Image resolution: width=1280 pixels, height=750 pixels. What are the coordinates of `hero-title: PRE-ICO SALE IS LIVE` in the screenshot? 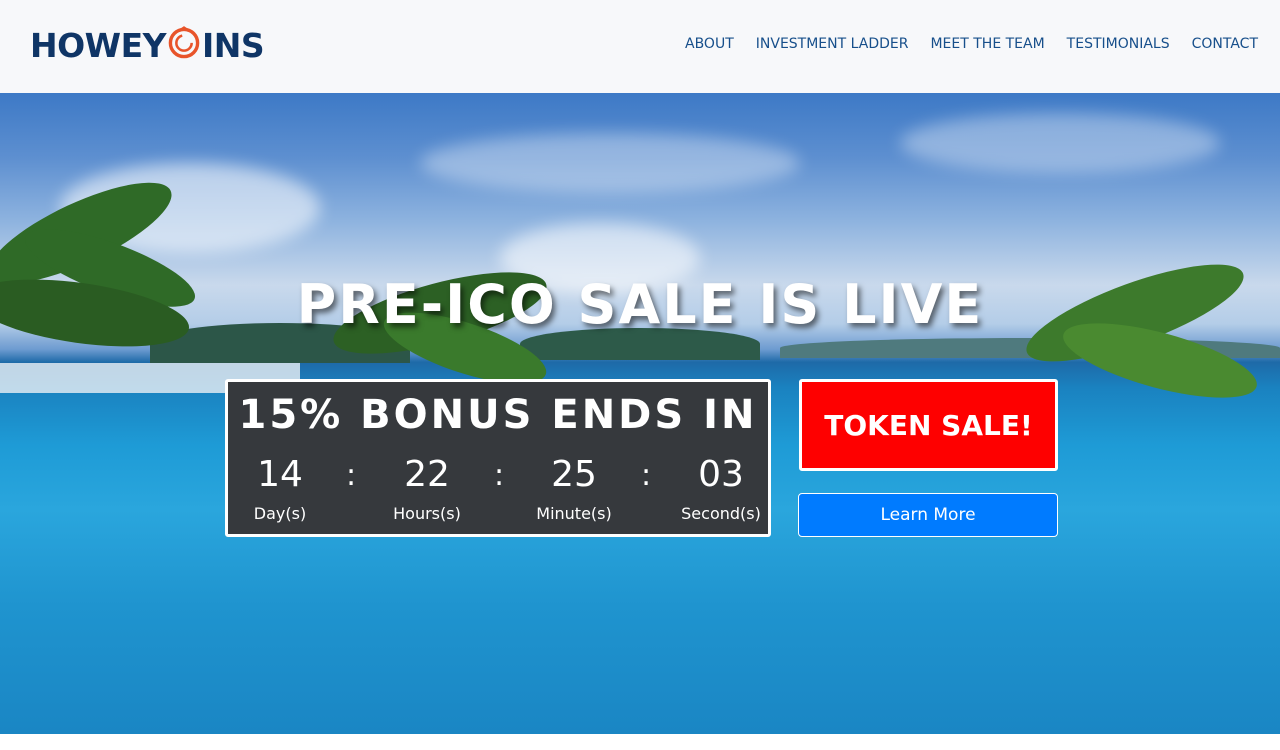 It's located at (640, 304).